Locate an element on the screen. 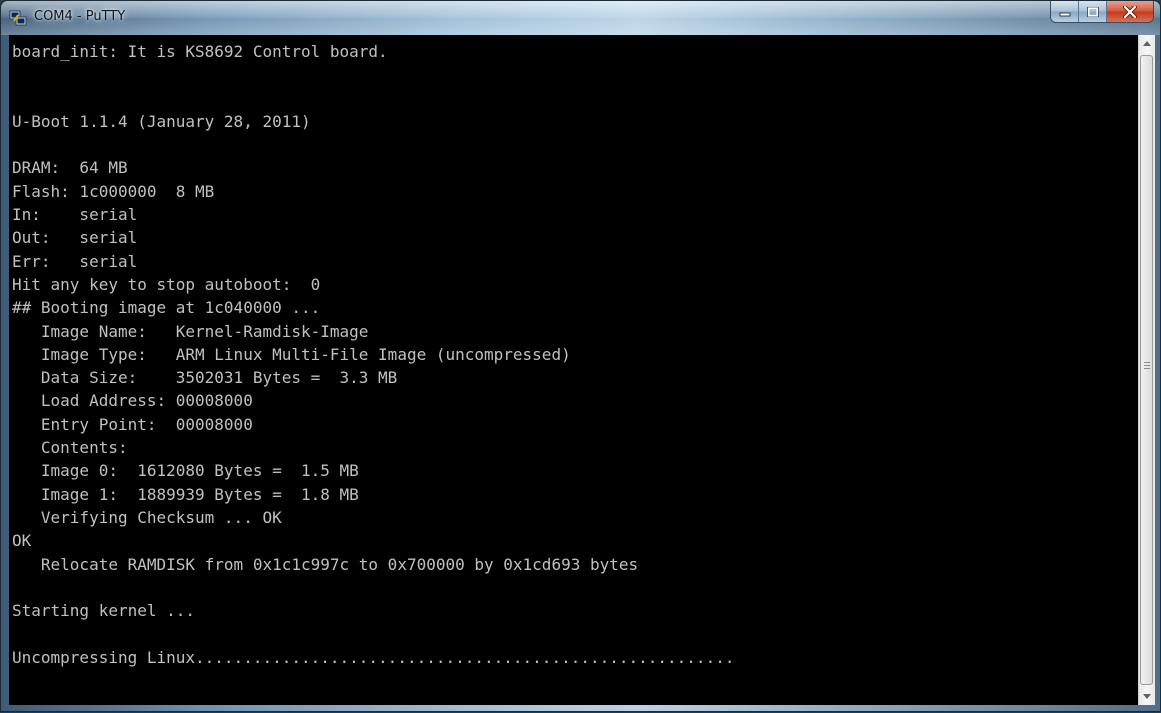 This screenshot has height=713, width=1161. scroll-down-button is located at coordinates (1147, 696).